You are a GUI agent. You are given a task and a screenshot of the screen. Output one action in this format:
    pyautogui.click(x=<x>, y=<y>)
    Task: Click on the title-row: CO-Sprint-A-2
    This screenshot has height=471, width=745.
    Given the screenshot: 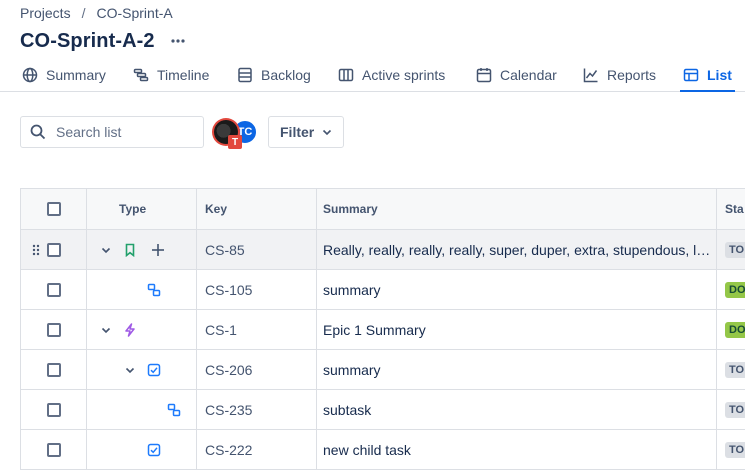 What is the action you would take?
    pyautogui.click(x=103, y=41)
    